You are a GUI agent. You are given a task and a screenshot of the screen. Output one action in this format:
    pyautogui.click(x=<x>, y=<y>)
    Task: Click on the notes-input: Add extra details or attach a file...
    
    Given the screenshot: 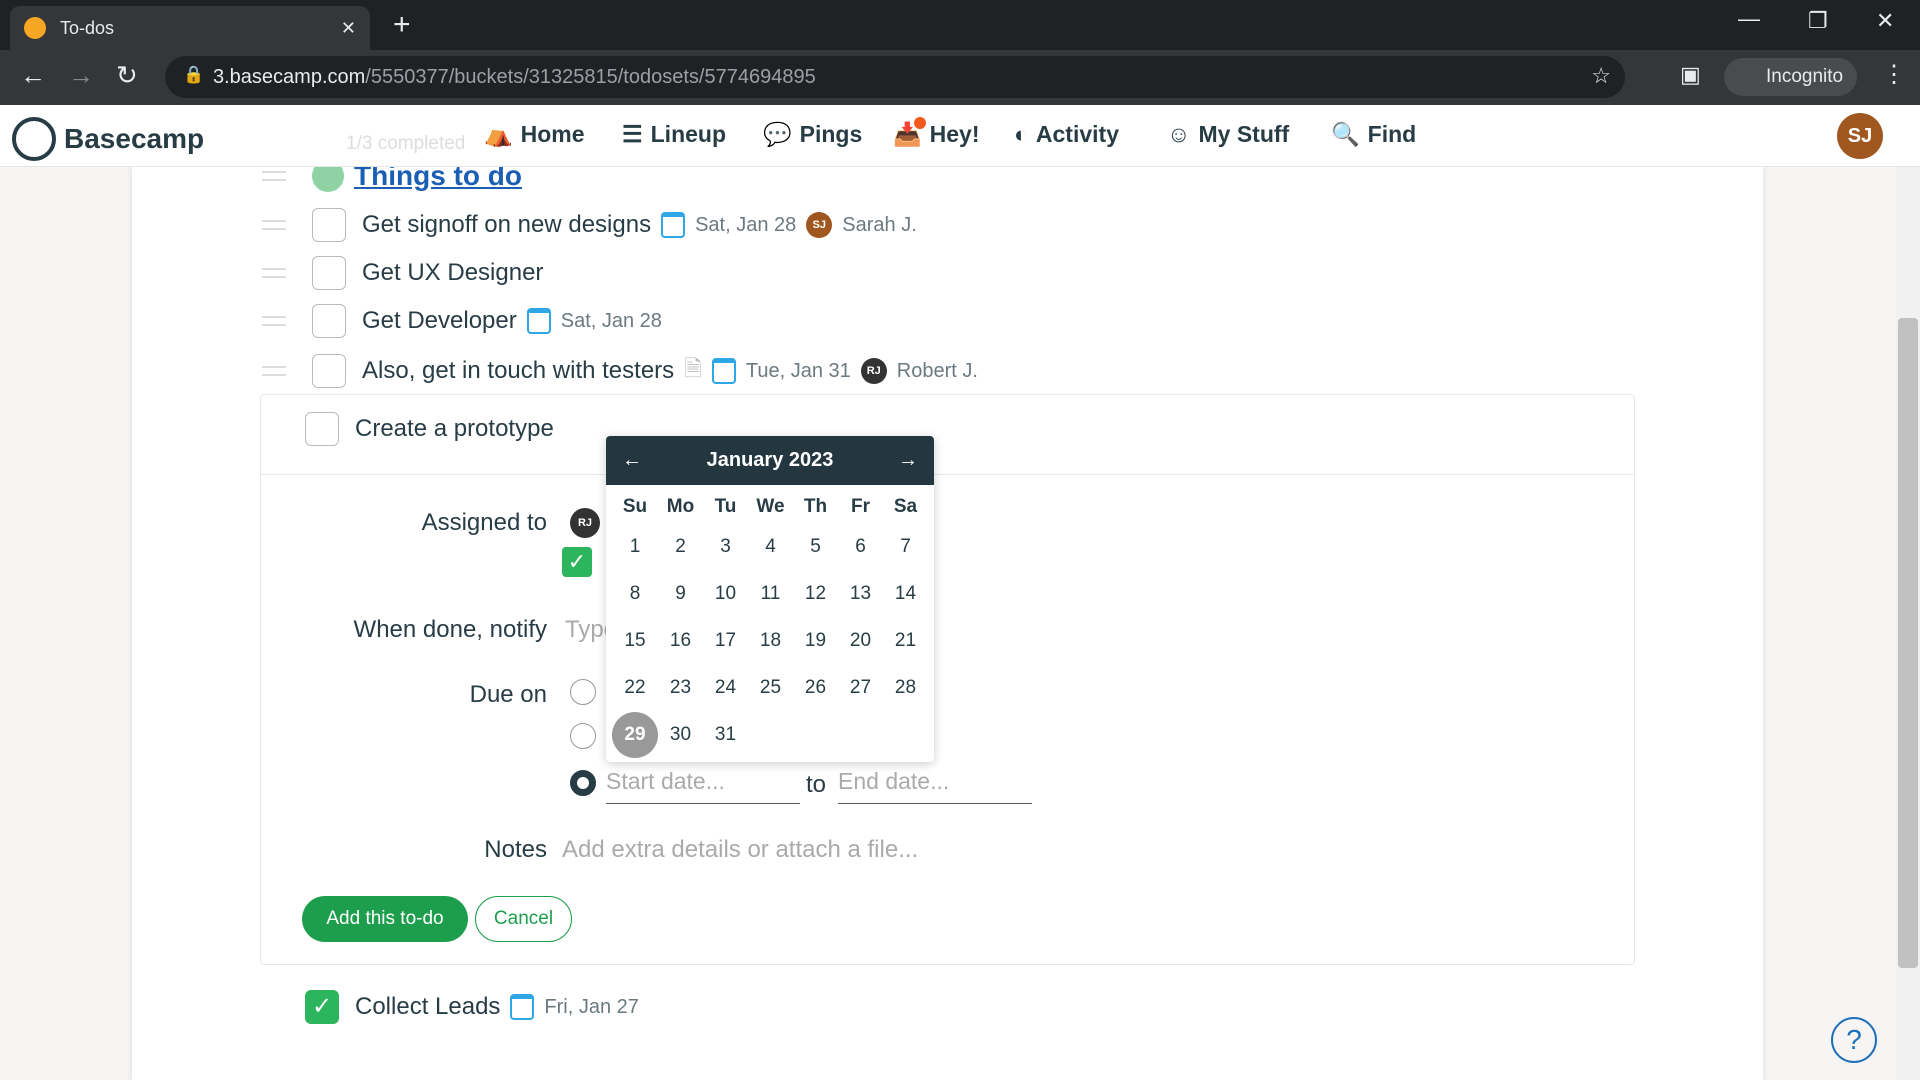 What is the action you would take?
    pyautogui.click(x=740, y=850)
    